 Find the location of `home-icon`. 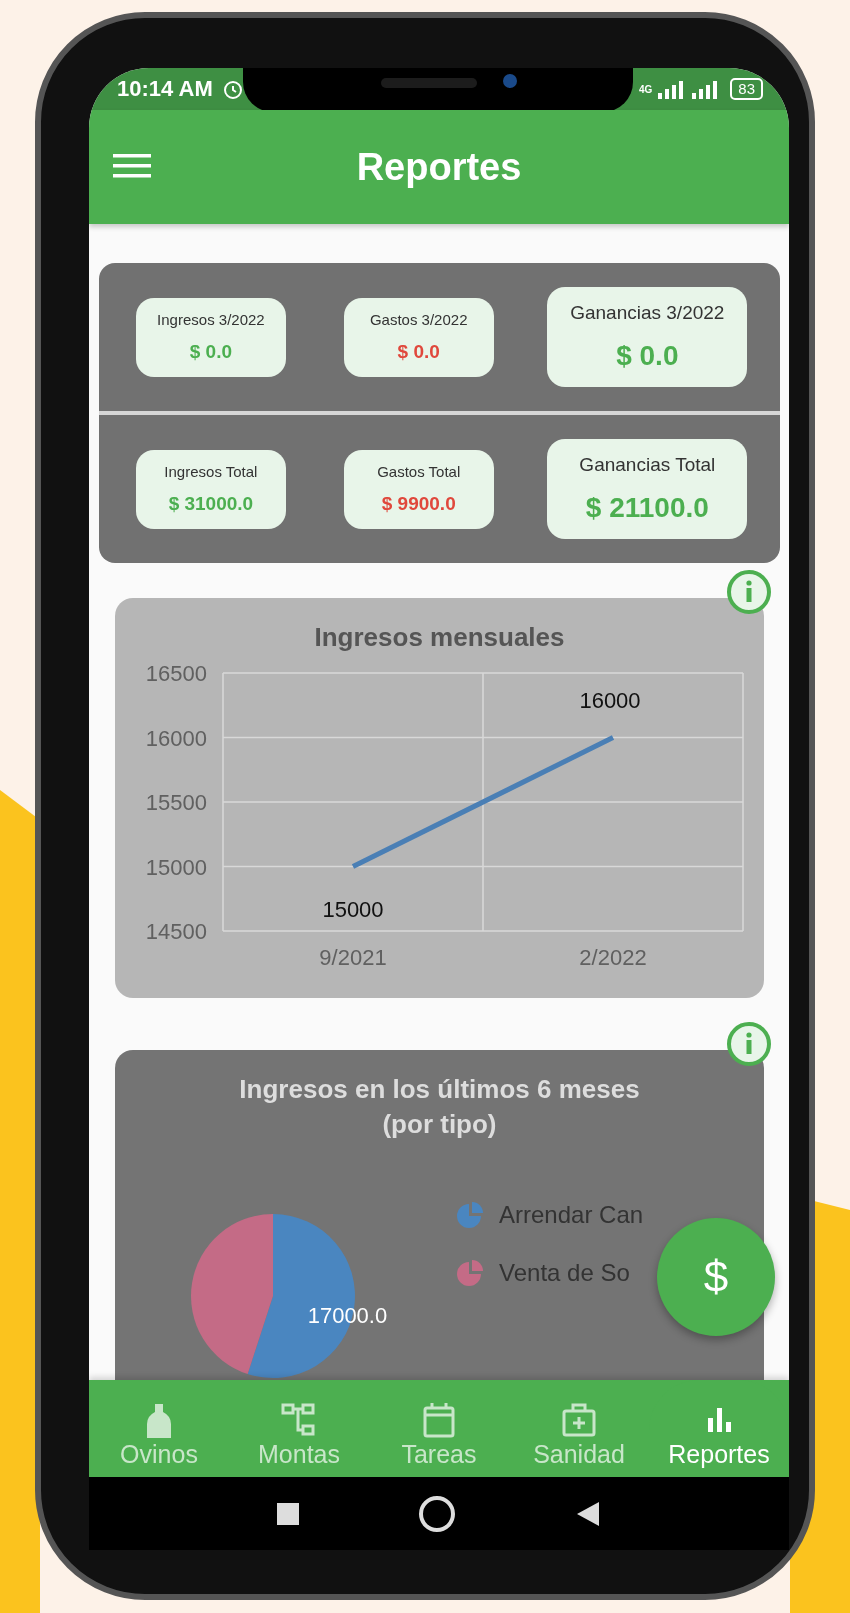

home-icon is located at coordinates (437, 1513).